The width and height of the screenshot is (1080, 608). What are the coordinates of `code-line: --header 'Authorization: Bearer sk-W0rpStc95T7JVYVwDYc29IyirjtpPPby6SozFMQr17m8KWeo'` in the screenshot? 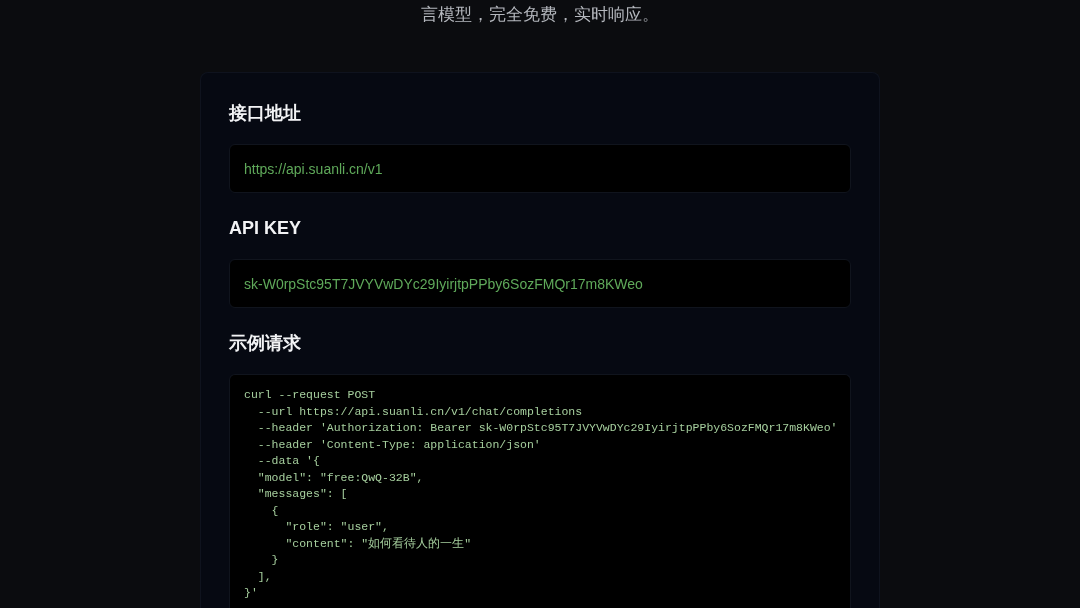 It's located at (547, 428).